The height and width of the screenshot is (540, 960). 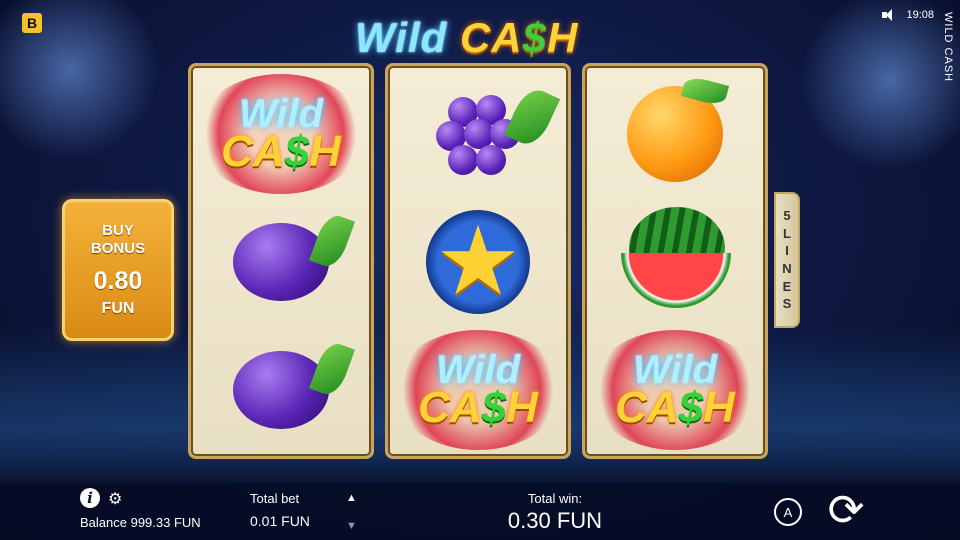 I want to click on watermelon-symbol, so click(x=675, y=262).